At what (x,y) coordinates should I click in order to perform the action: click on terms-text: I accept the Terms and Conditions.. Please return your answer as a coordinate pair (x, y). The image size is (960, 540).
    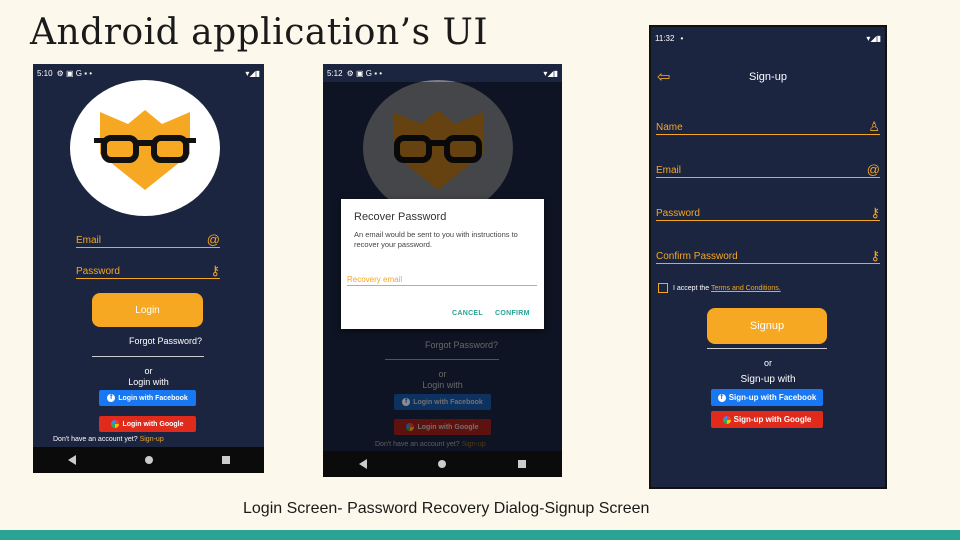
    Looking at the image, I should click on (727, 288).